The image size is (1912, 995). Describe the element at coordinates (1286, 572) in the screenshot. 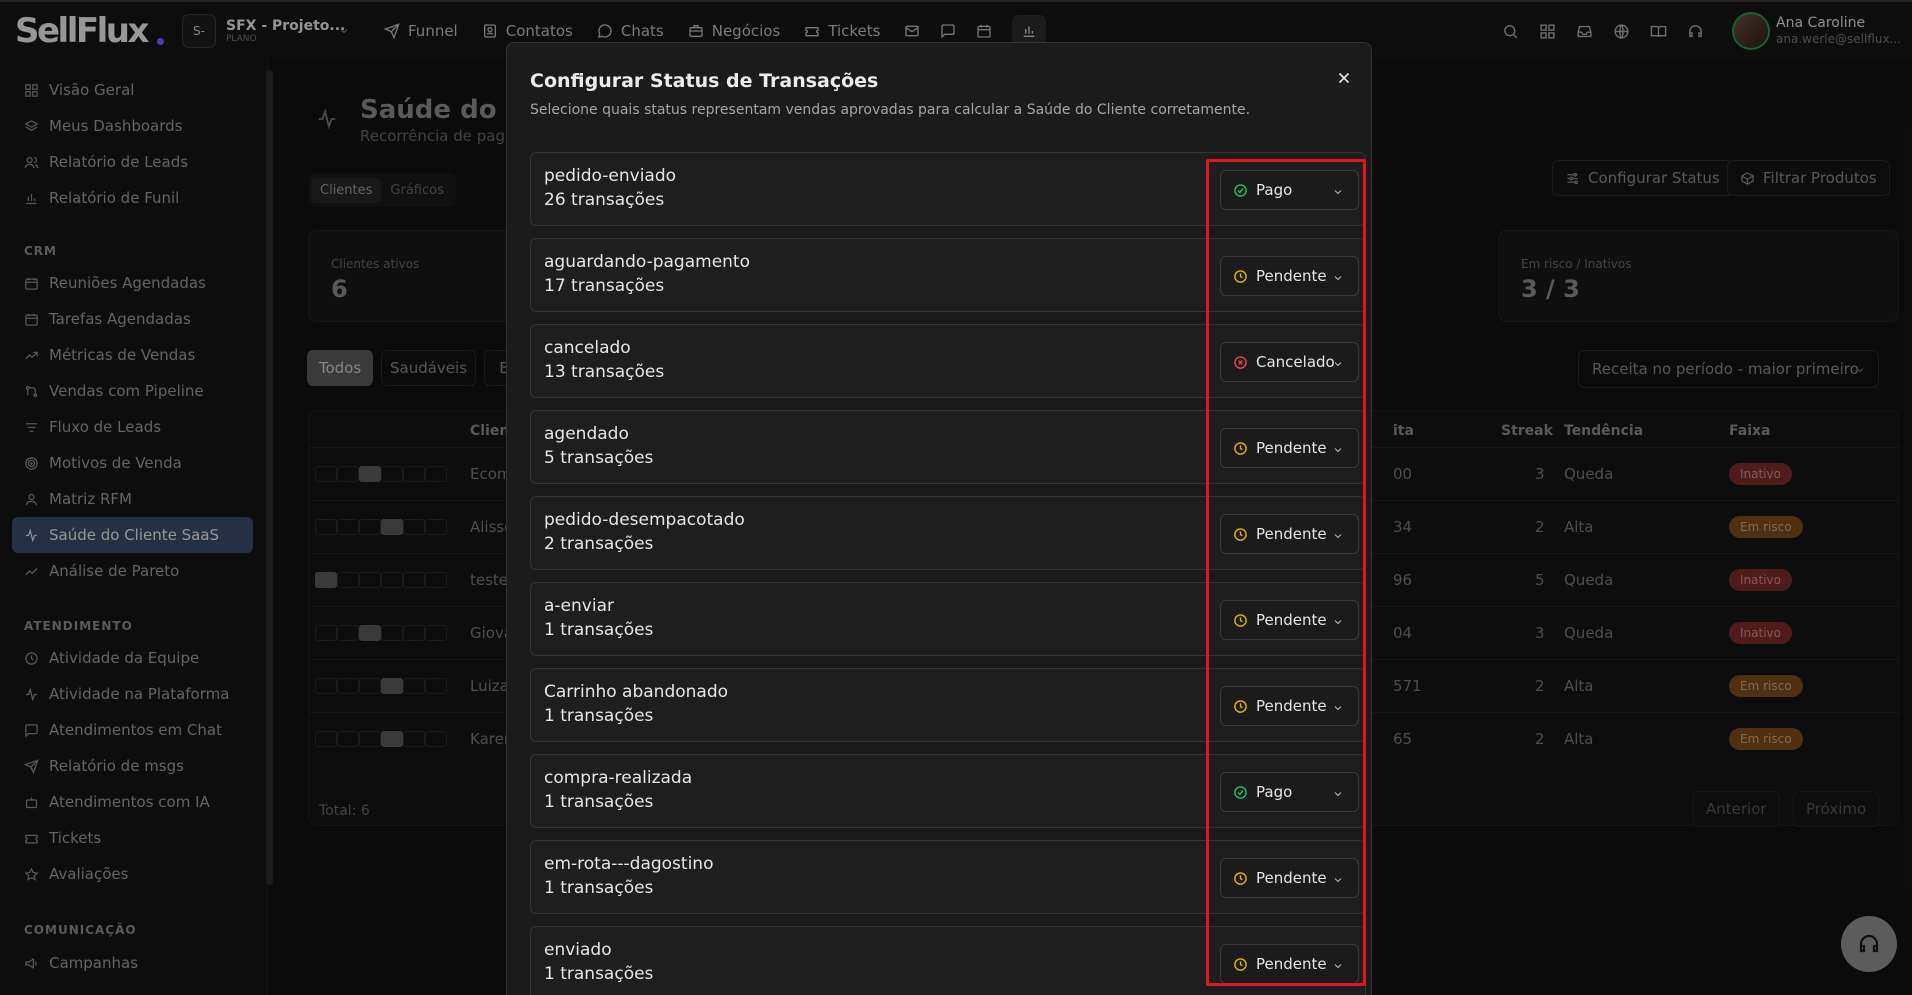

I see `status-column-highlight` at that location.